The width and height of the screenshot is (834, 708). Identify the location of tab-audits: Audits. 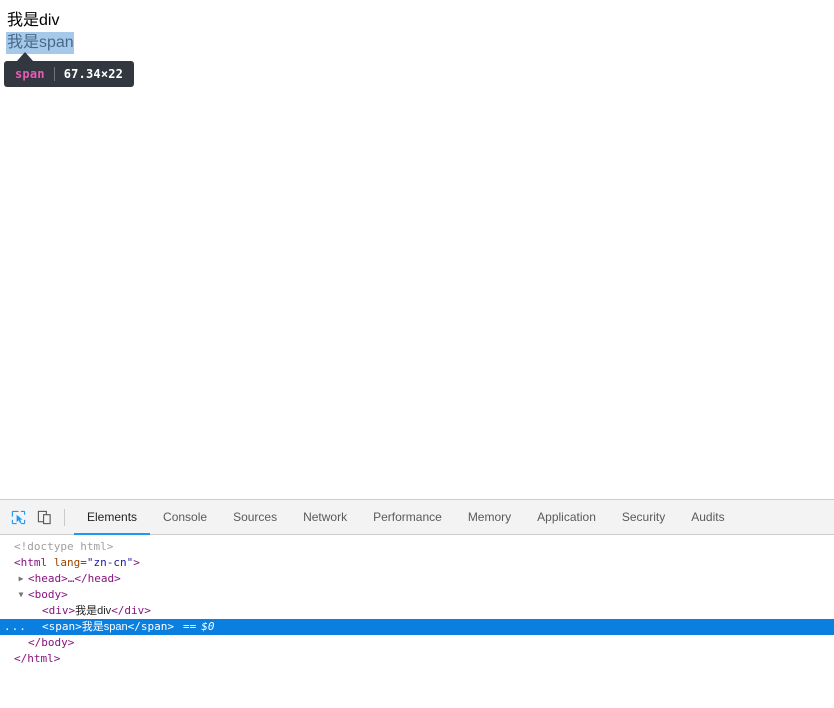
(707, 517).